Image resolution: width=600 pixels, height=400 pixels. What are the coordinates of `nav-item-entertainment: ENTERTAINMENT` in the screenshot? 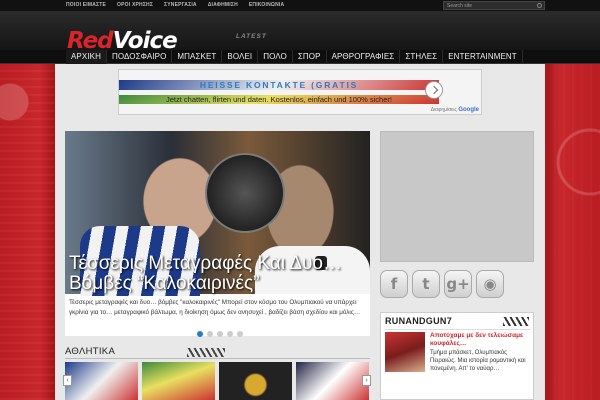 It's located at (483, 57).